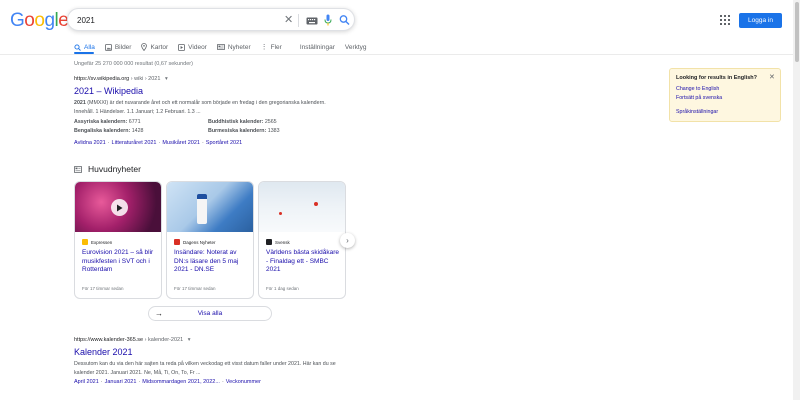 Image resolution: width=800 pixels, height=400 pixels. I want to click on result-title: Kalender 2021, so click(103, 352).